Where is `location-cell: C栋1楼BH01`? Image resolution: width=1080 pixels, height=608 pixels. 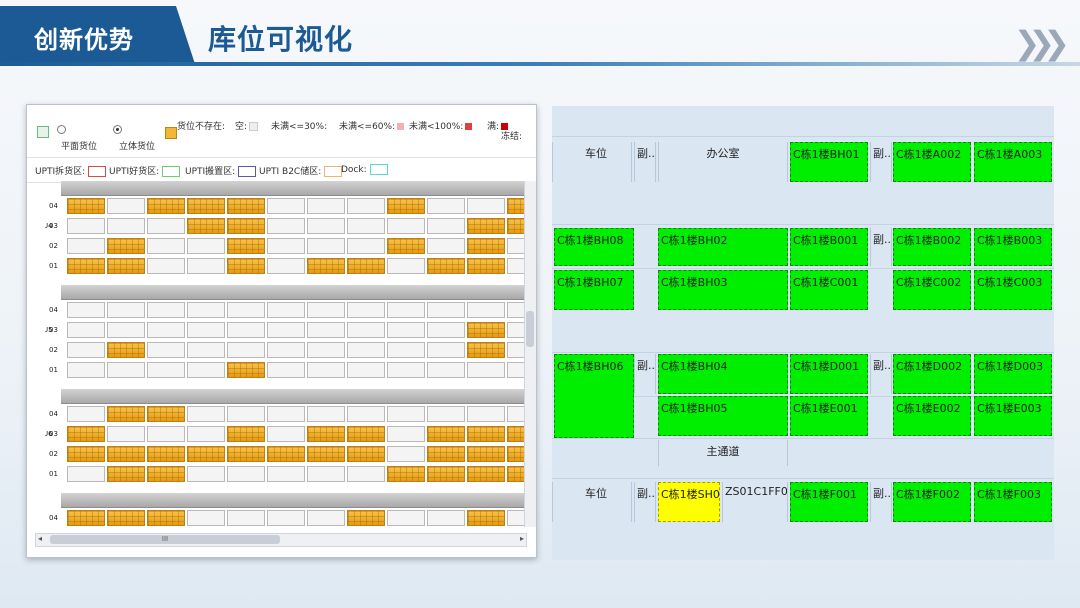
location-cell: C栋1楼BH01 is located at coordinates (829, 162).